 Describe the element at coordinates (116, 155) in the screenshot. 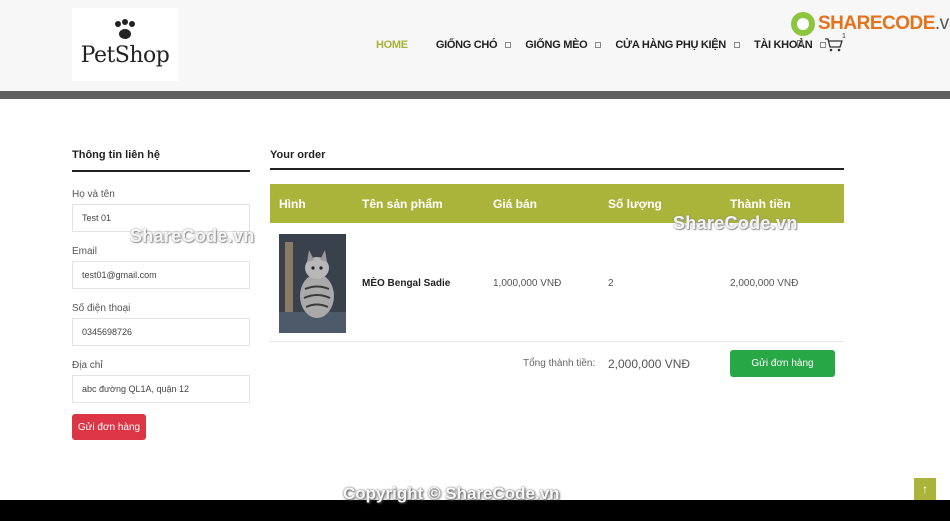

I see `contact-title: Thông tin liên hệ` at that location.